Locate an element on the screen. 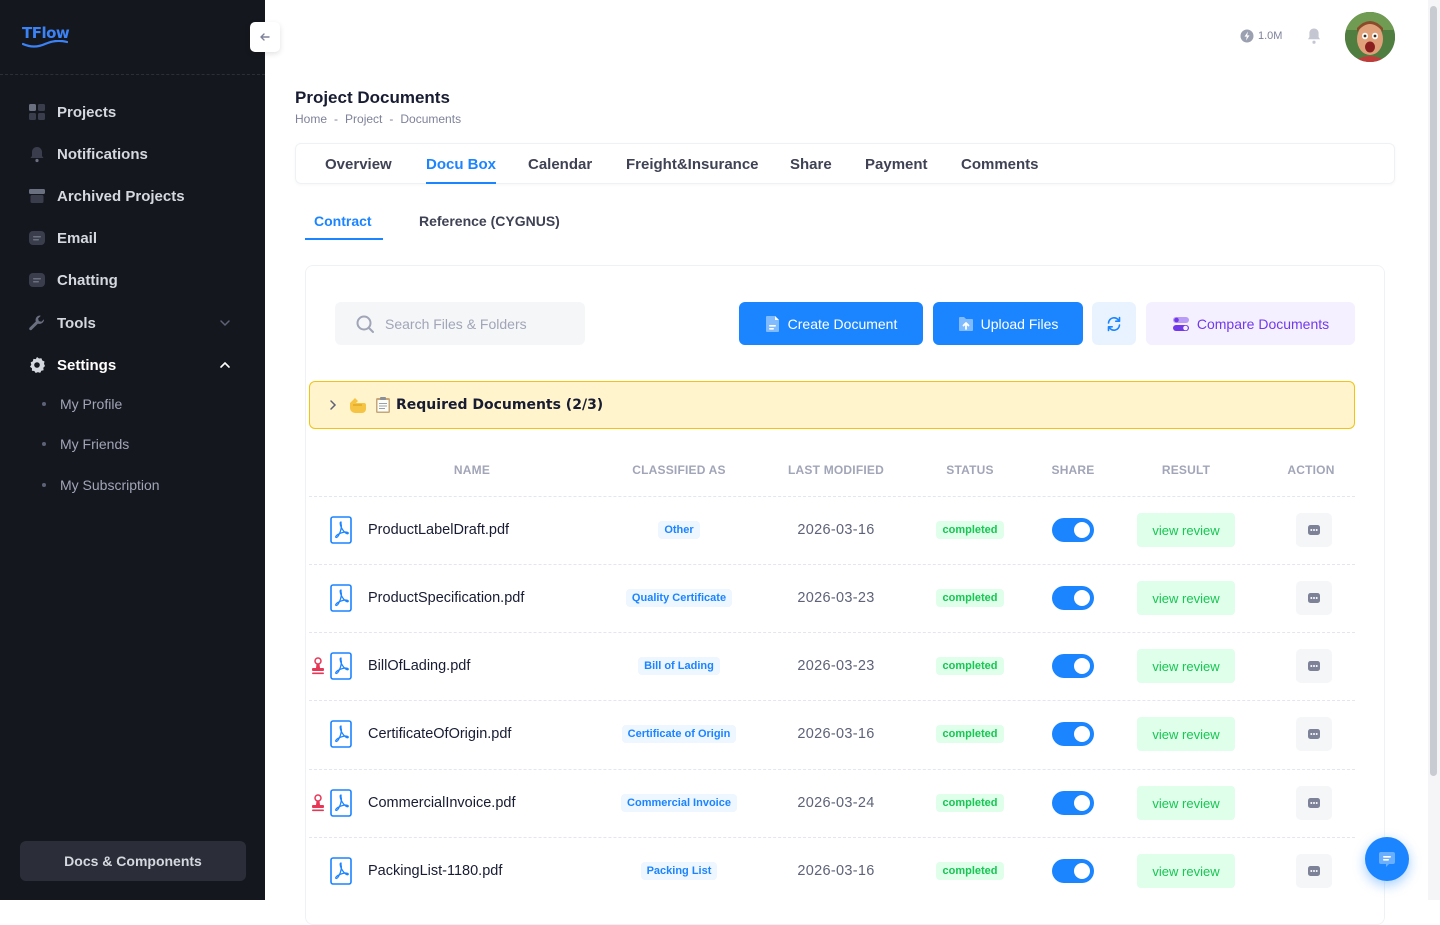  file-name: PackingList-1180.pdf is located at coordinates (435, 871).